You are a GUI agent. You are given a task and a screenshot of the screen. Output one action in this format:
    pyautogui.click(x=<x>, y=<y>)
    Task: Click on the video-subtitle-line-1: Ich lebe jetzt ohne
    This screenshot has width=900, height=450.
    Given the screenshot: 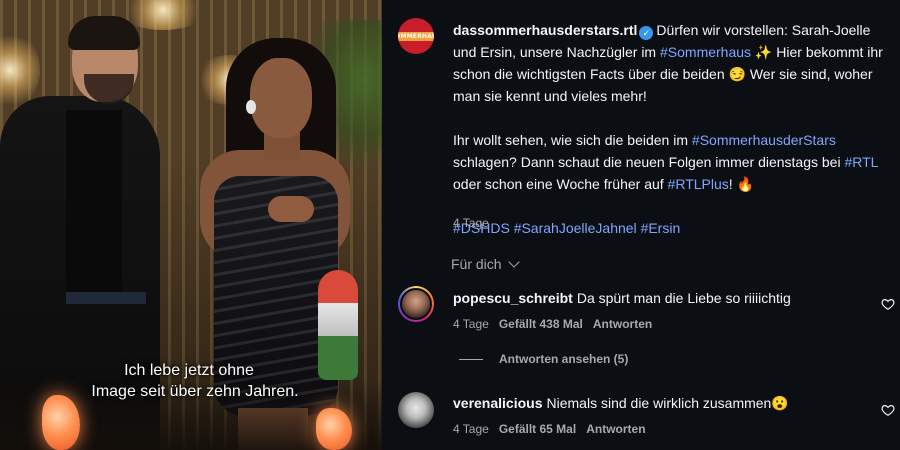 What is the action you would take?
    pyautogui.click(x=189, y=370)
    